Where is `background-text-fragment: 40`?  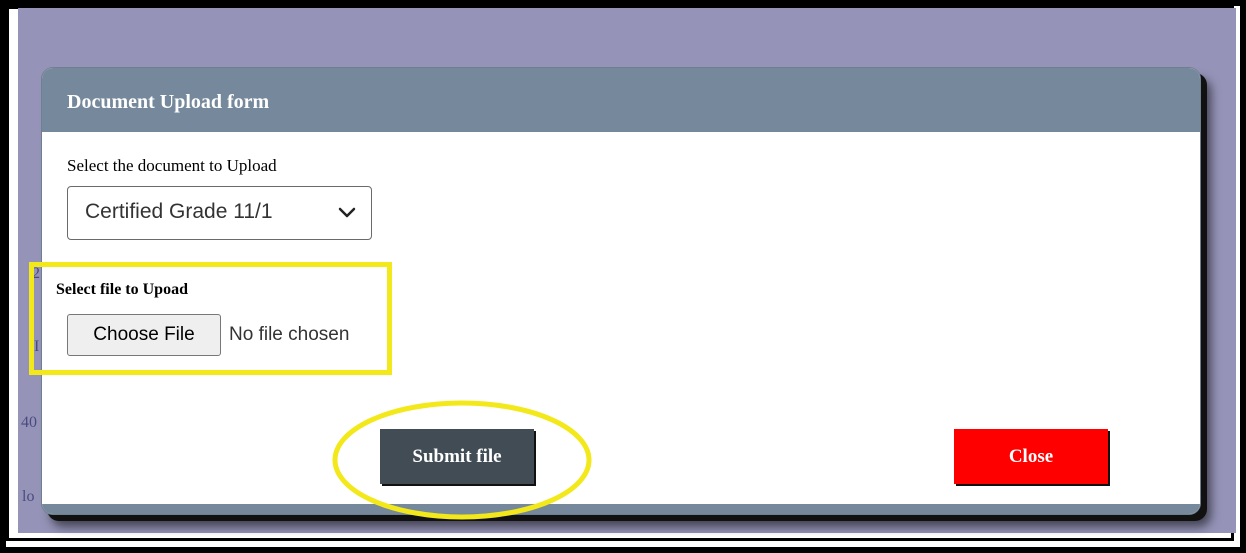
background-text-fragment: 40 is located at coordinates (29, 422).